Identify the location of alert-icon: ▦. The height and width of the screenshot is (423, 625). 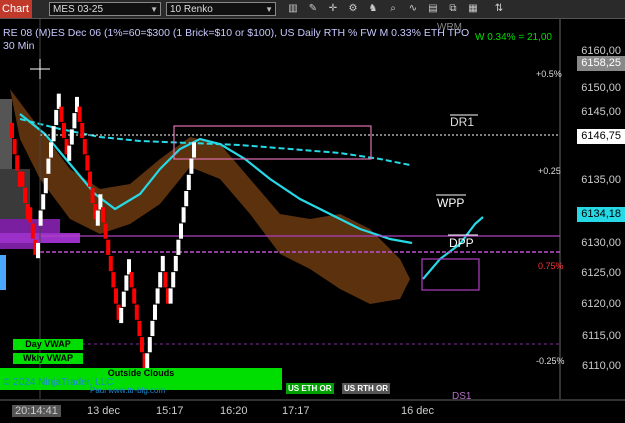
(473, 9).